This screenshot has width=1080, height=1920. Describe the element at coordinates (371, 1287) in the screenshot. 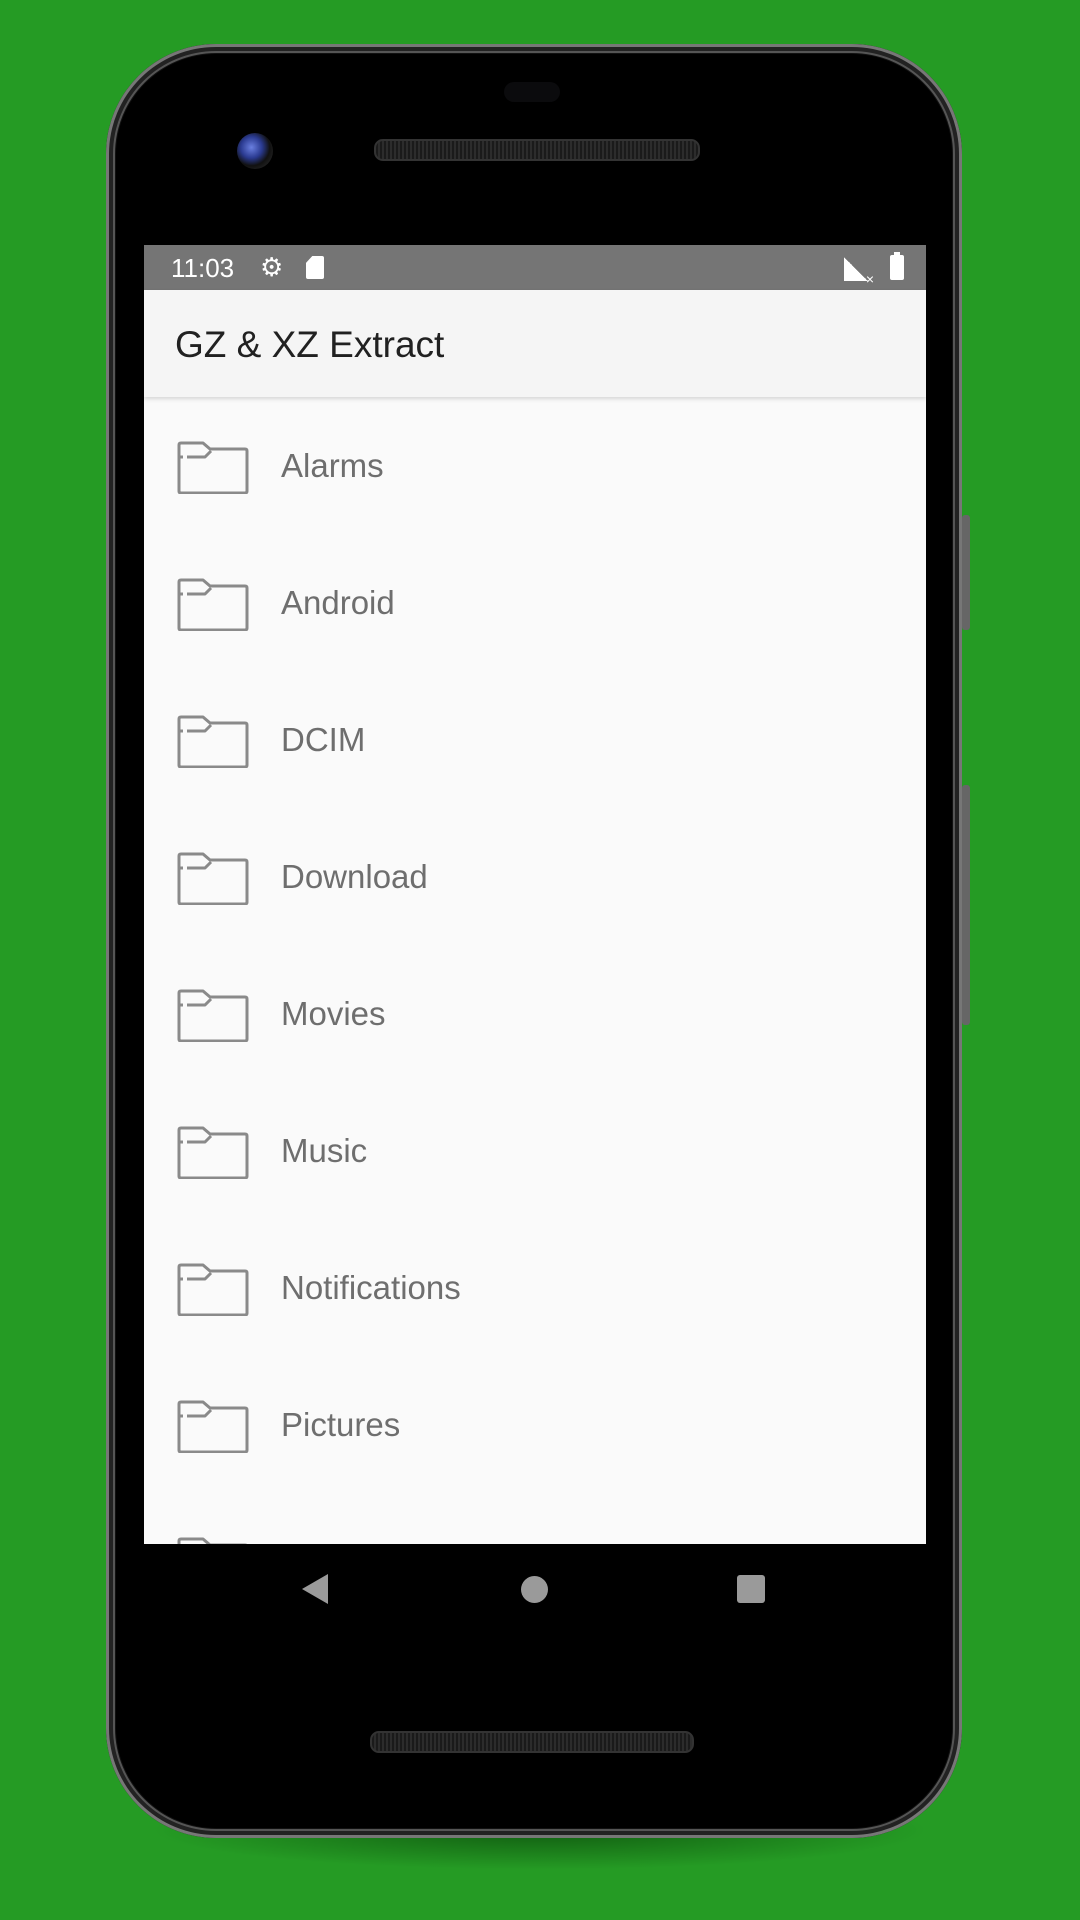

I see `folder-name: Notifications` at that location.